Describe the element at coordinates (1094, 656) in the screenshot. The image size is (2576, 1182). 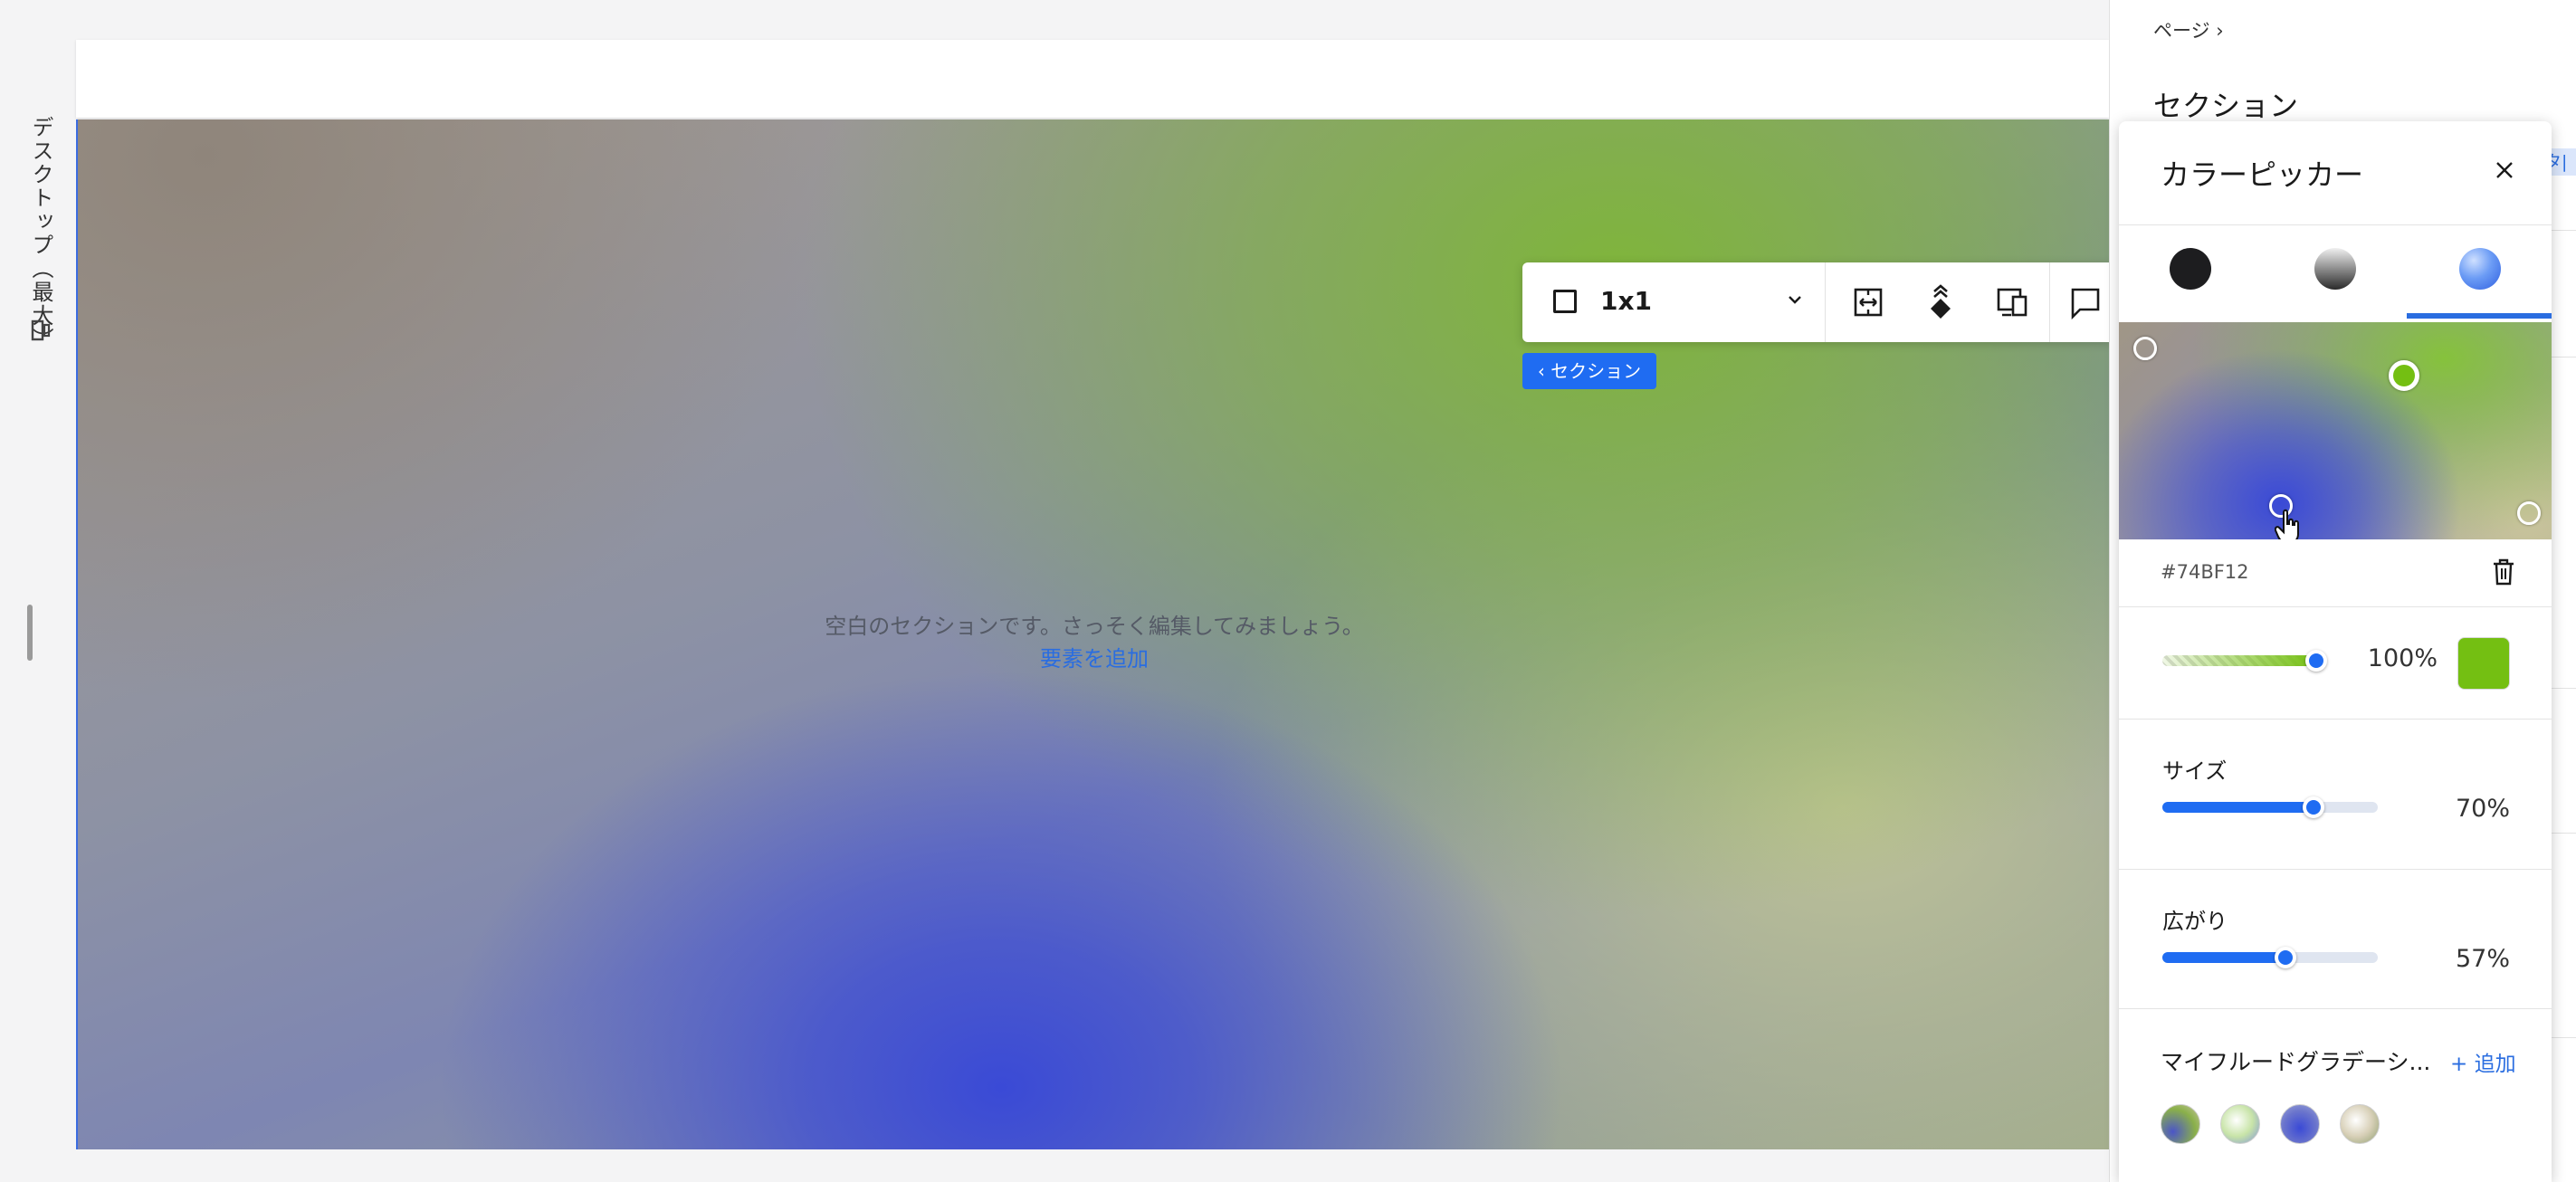
I see `add-element-link: 要素を追加` at that location.